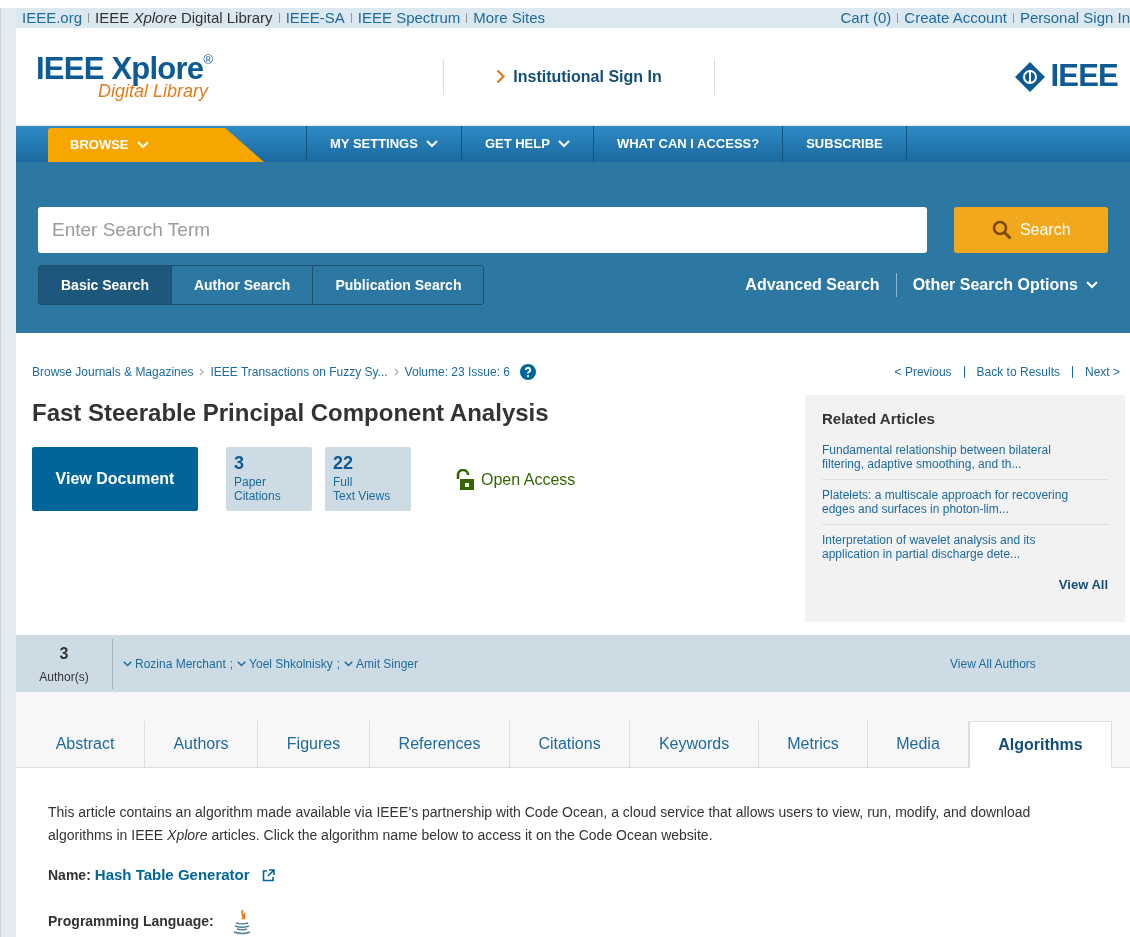 This screenshot has height=937, width=1130. What do you see at coordinates (528, 480) in the screenshot?
I see `open-access-label: Open Access` at bounding box center [528, 480].